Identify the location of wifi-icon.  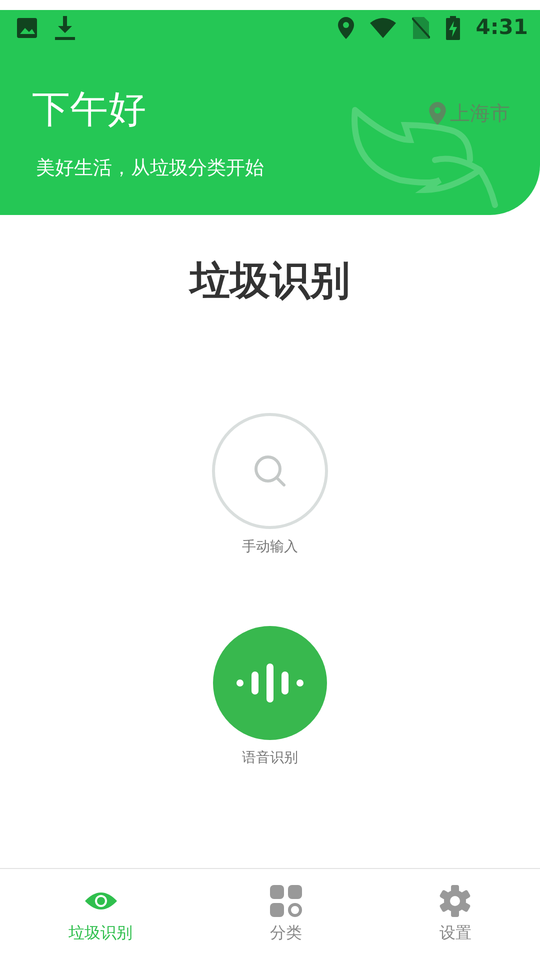
(383, 28).